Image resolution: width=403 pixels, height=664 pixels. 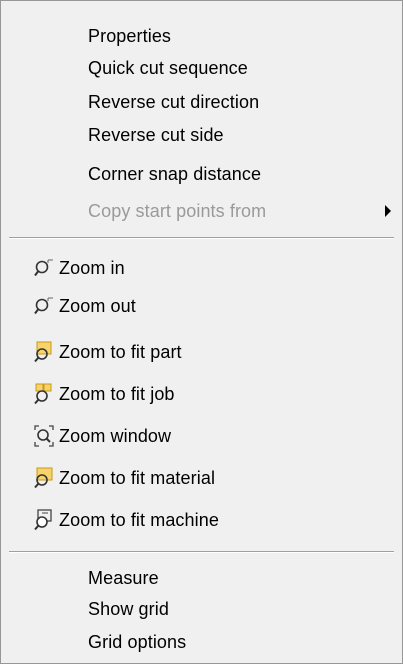 I want to click on menu-item-corner-snap-distance: Corner snap distance, so click(x=201, y=174).